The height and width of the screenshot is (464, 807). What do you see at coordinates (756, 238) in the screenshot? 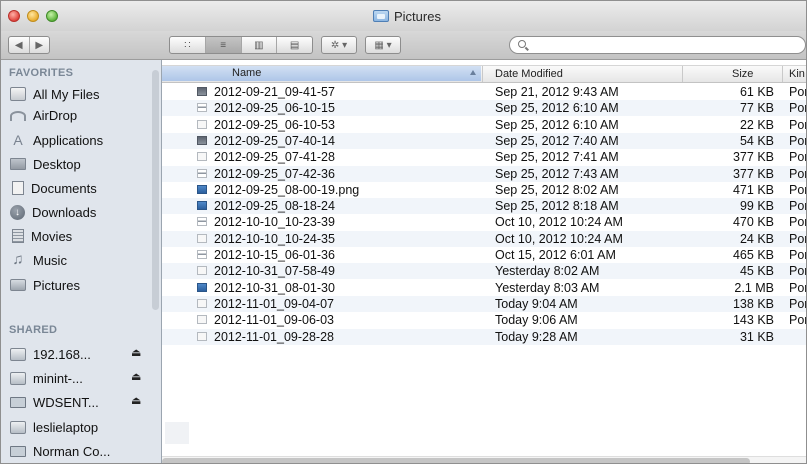
I see `file-size: 24 KB` at bounding box center [756, 238].